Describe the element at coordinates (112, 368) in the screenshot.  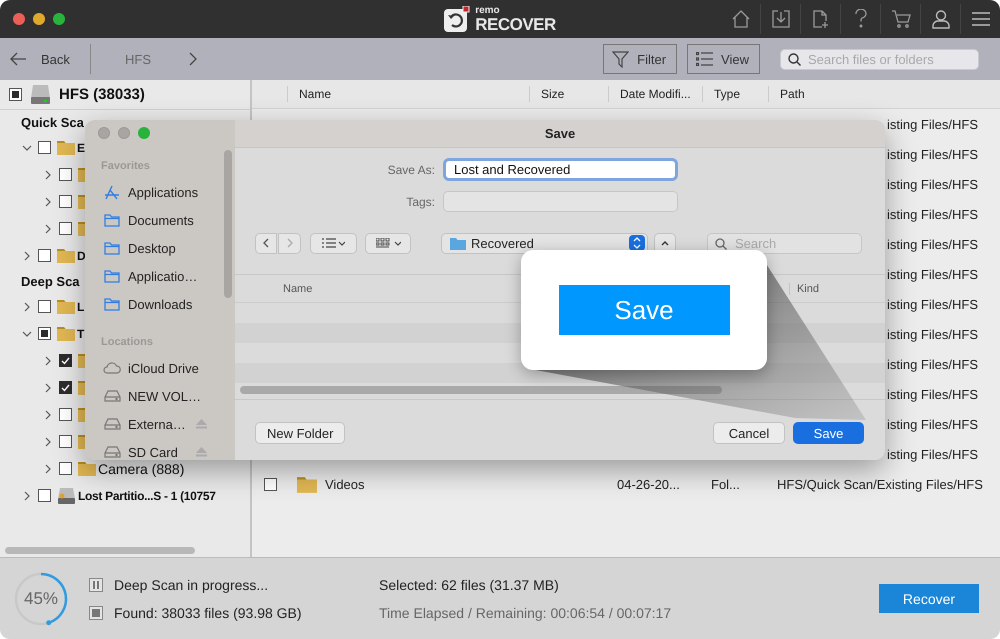
I see `cloud-icon` at that location.